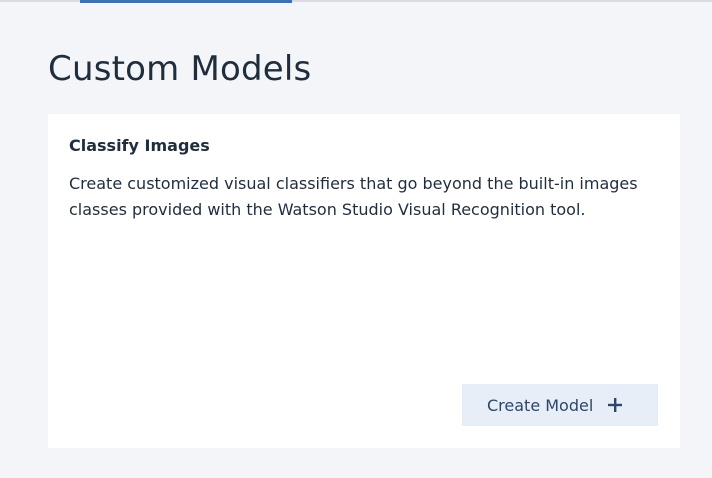 The width and height of the screenshot is (712, 478). What do you see at coordinates (540, 405) in the screenshot?
I see `create-model-button-label: Create Model` at bounding box center [540, 405].